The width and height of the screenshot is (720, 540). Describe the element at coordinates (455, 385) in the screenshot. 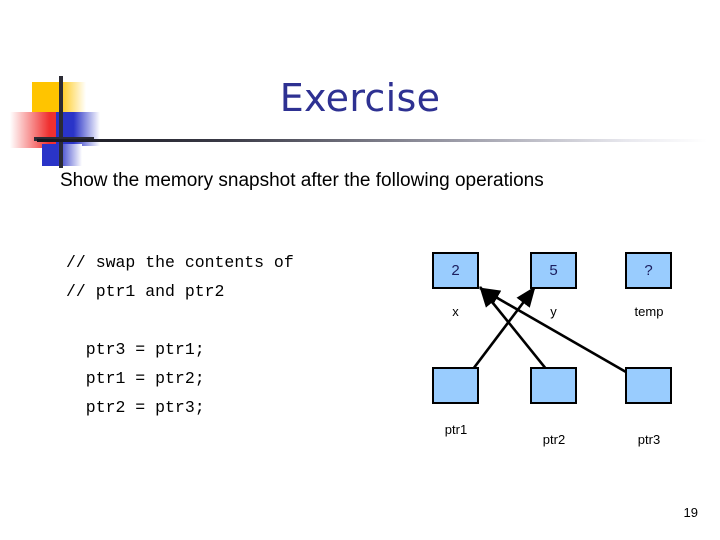

I see `pointer-box-ptr1` at that location.